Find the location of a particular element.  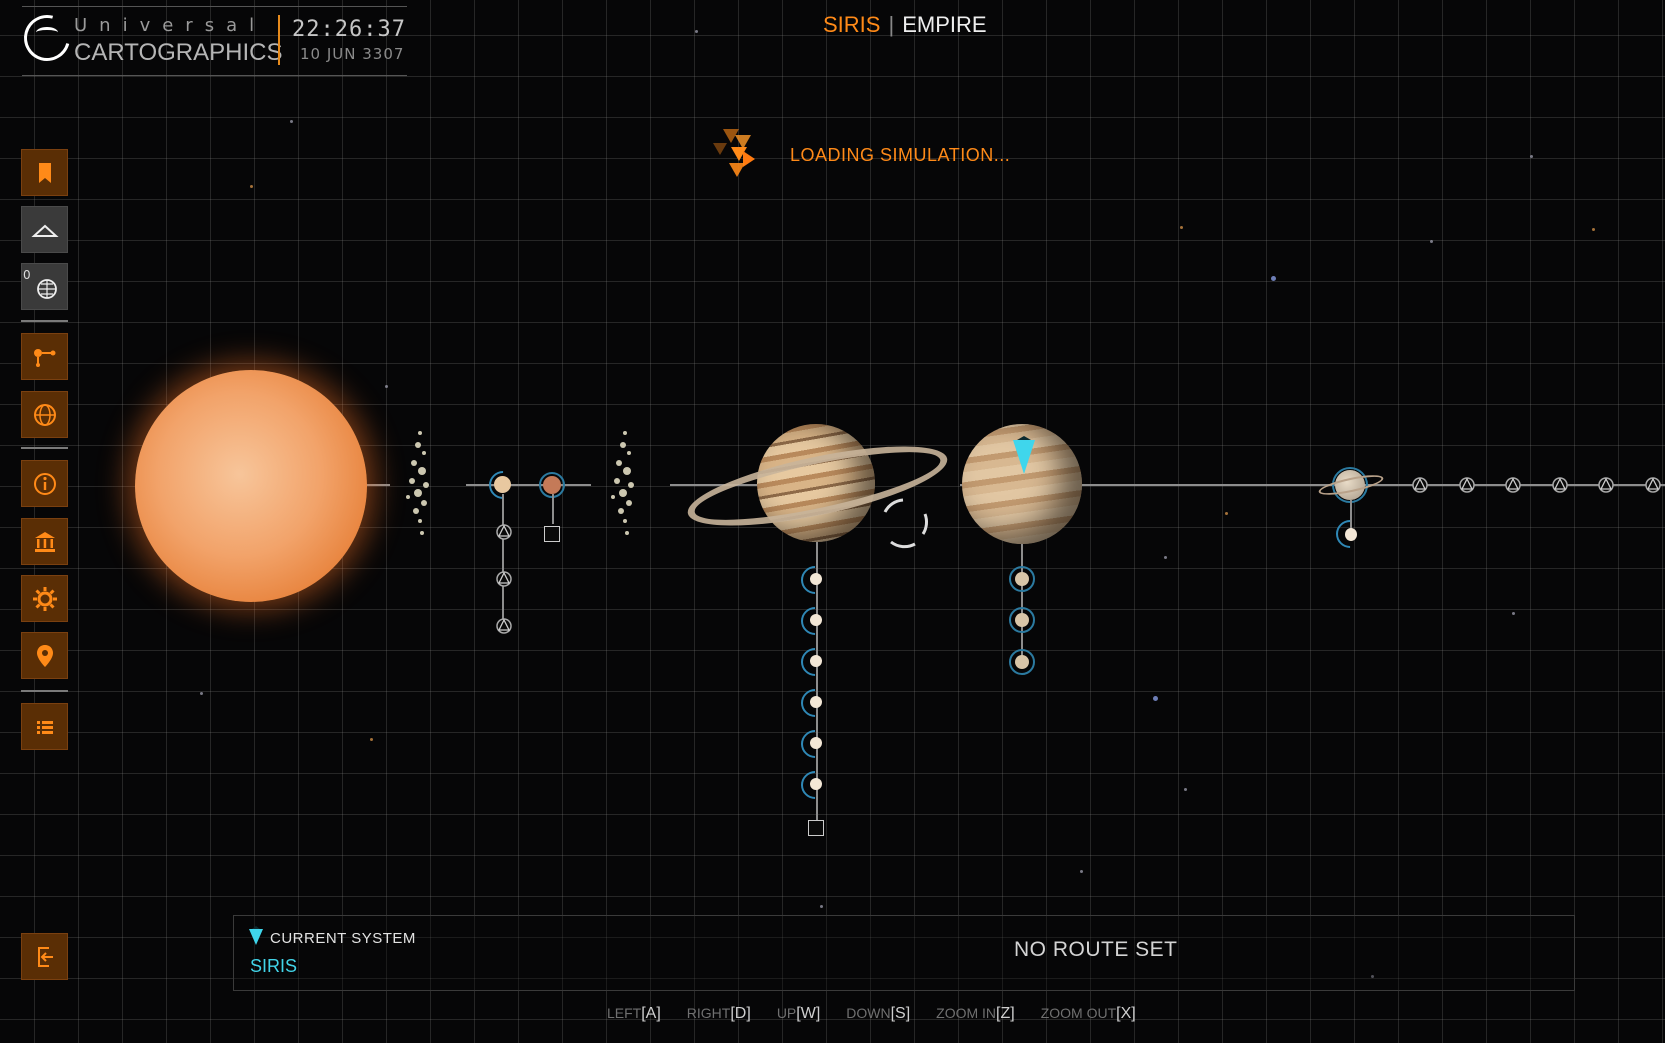

sidebar-route-button is located at coordinates (44, 356).